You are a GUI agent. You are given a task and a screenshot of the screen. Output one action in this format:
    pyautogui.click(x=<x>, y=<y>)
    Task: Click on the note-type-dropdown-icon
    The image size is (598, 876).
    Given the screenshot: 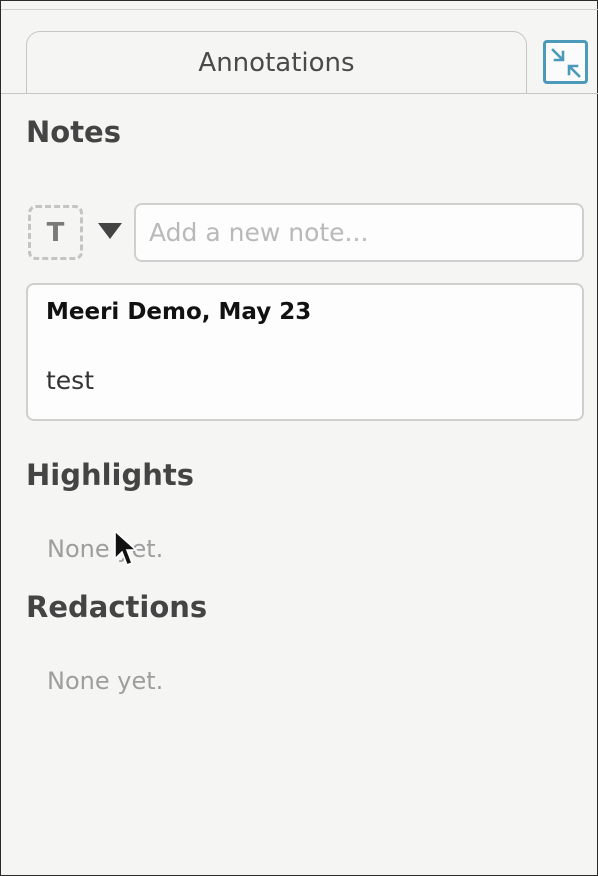 What is the action you would take?
    pyautogui.click(x=110, y=231)
    